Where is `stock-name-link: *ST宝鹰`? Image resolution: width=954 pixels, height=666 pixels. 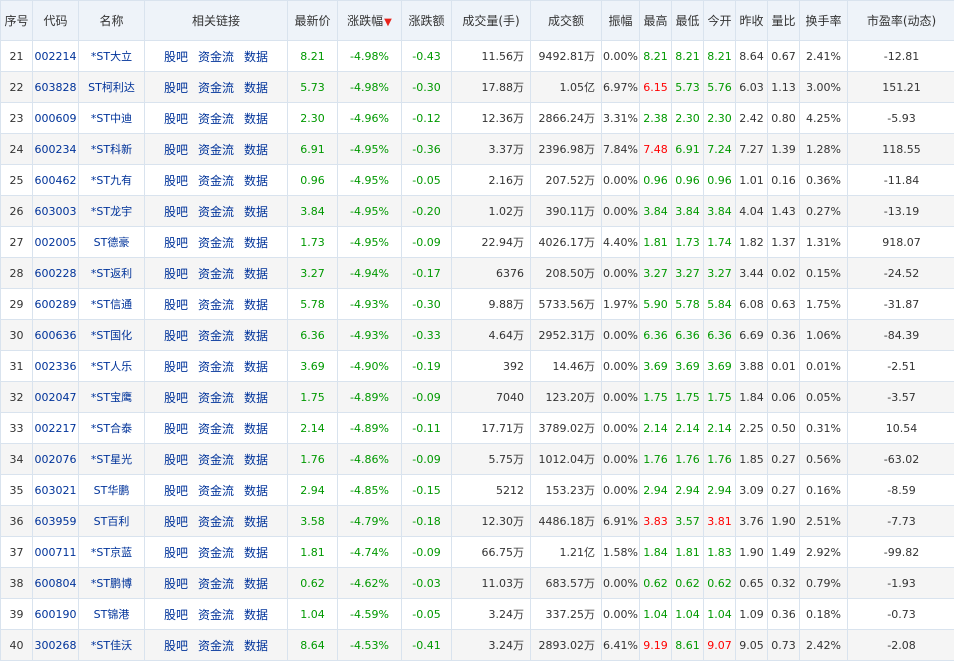 stock-name-link: *ST宝鹰 is located at coordinates (111, 397).